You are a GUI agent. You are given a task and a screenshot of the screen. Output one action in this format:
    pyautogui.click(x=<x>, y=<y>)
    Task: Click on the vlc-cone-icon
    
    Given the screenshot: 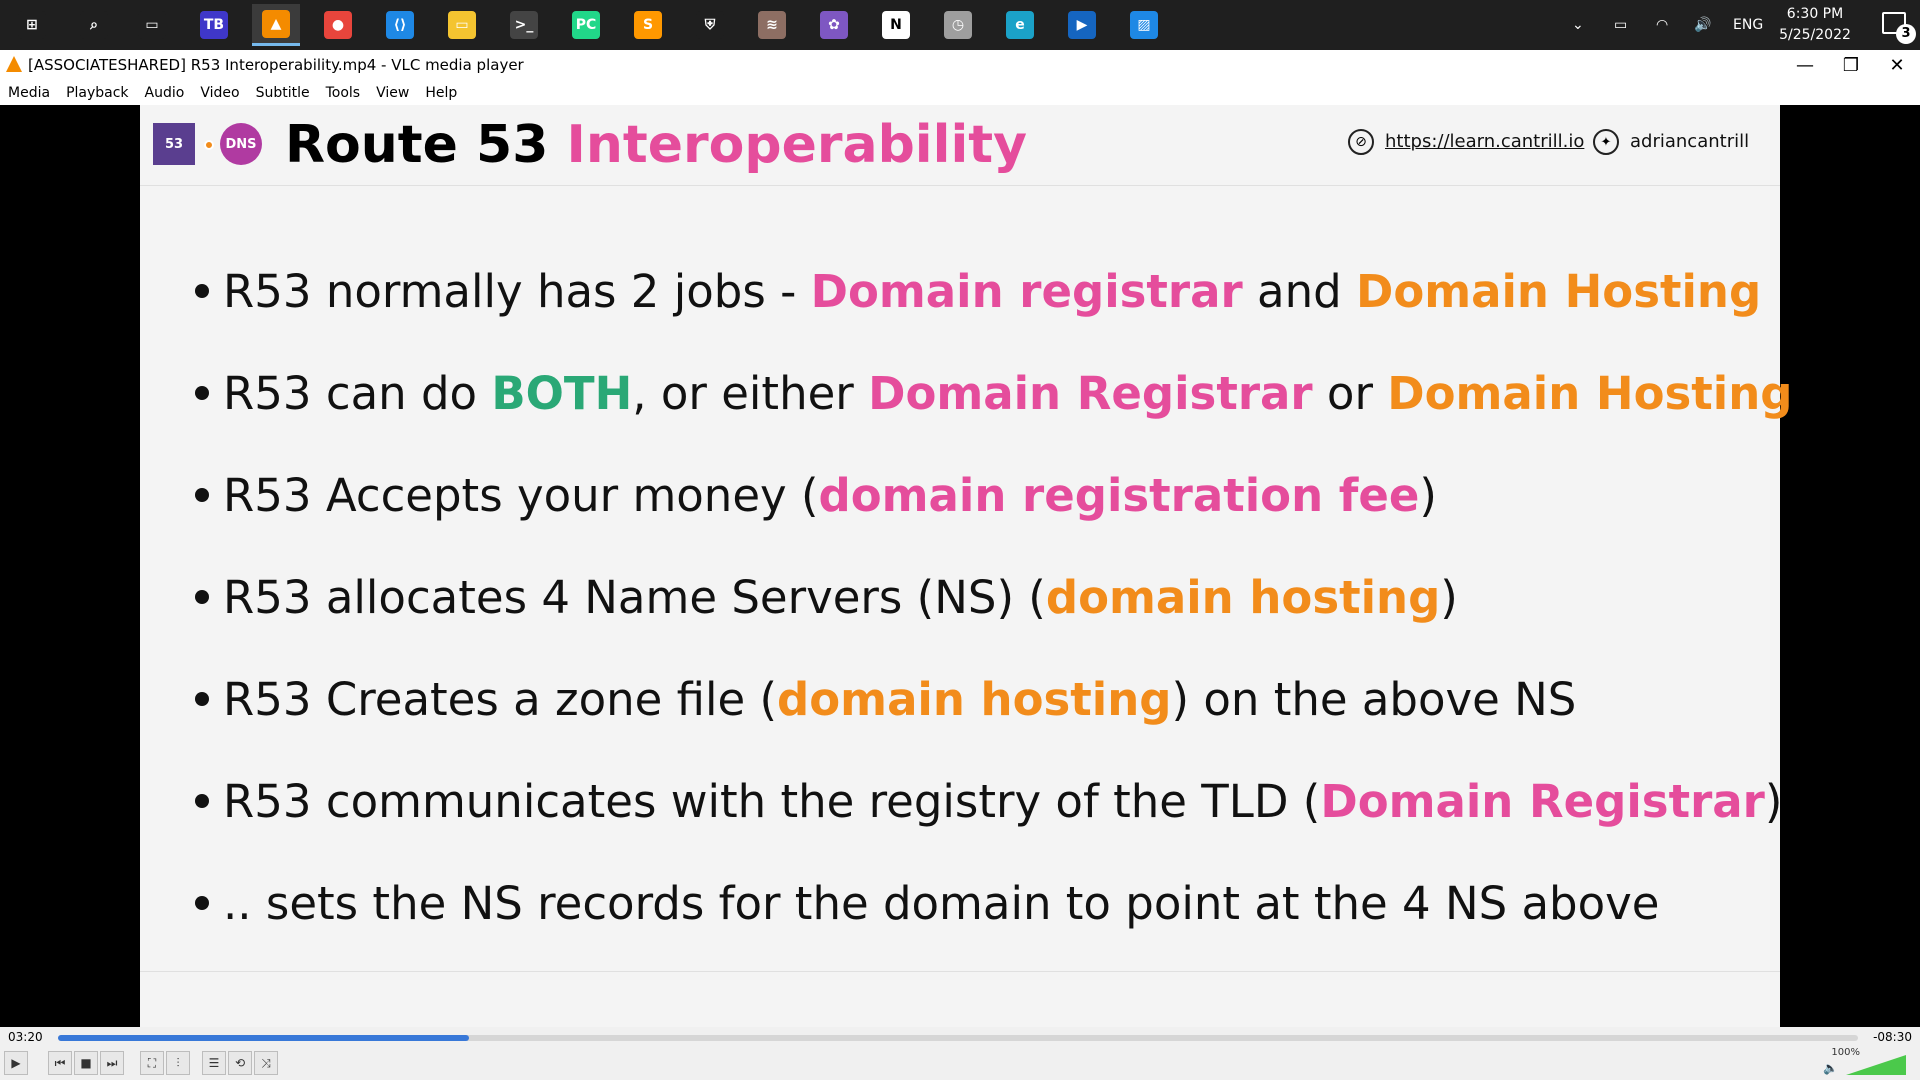 What is the action you would take?
    pyautogui.click(x=14, y=64)
    